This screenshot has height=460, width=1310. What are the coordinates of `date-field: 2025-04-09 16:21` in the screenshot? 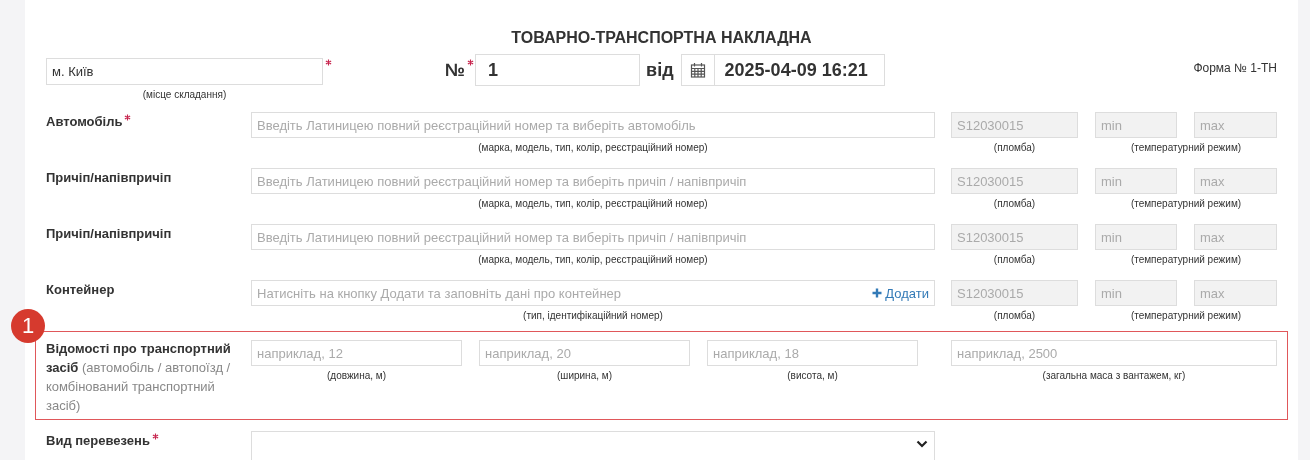 It's located at (799, 70).